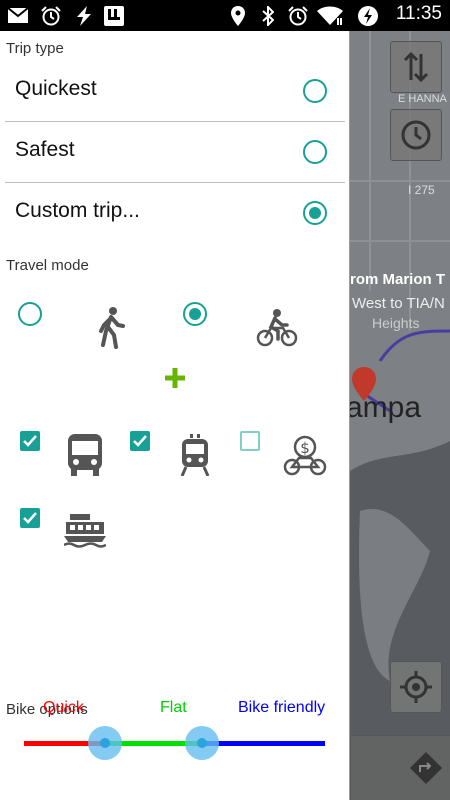 Image resolution: width=450 pixels, height=800 pixels. What do you see at coordinates (173, 707) in the screenshot?
I see `slider-label-flat: Flat` at bounding box center [173, 707].